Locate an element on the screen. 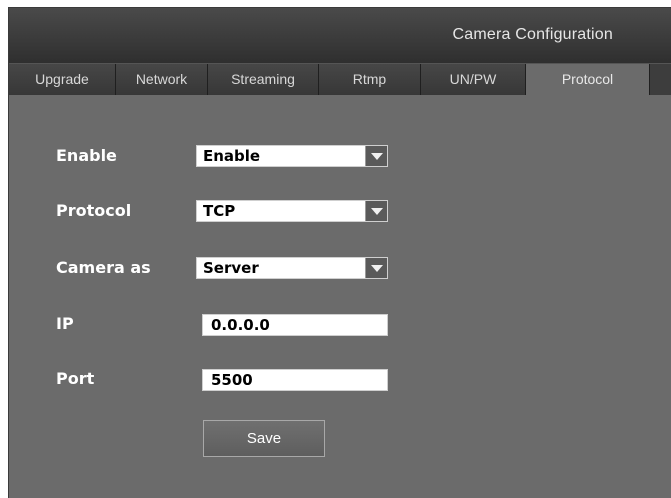 This screenshot has width=671, height=498. tab-network: Network is located at coordinates (162, 79).